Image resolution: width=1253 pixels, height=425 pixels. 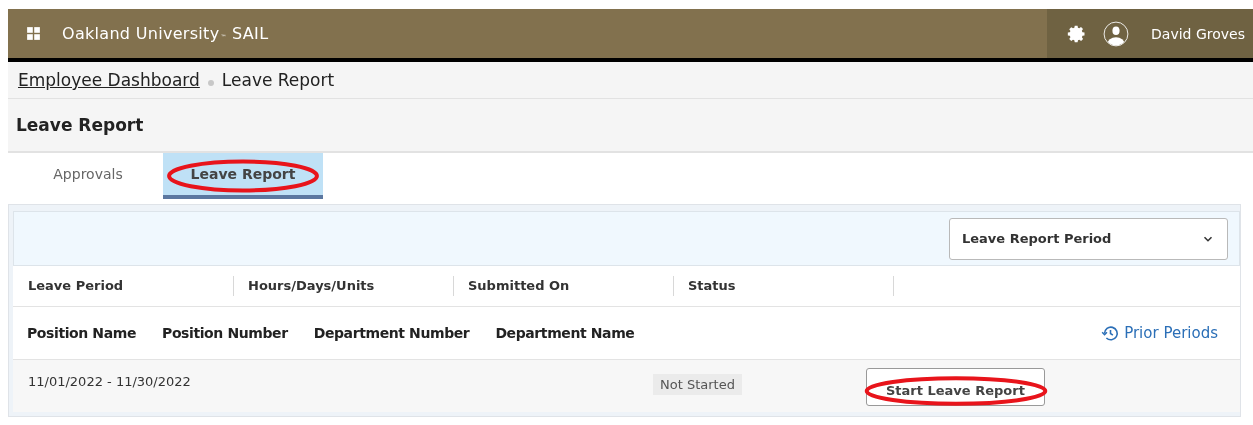 I want to click on tab: Leave Report, so click(x=243, y=176).